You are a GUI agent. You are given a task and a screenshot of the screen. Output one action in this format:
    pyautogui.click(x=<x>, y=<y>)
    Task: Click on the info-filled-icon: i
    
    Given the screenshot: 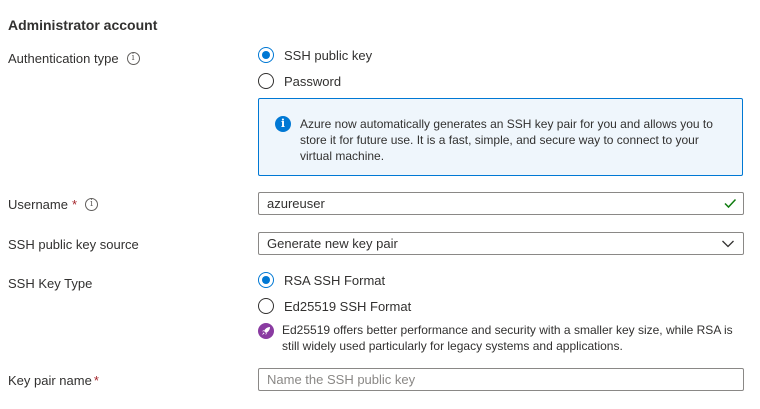 What is the action you would take?
    pyautogui.click(x=283, y=124)
    